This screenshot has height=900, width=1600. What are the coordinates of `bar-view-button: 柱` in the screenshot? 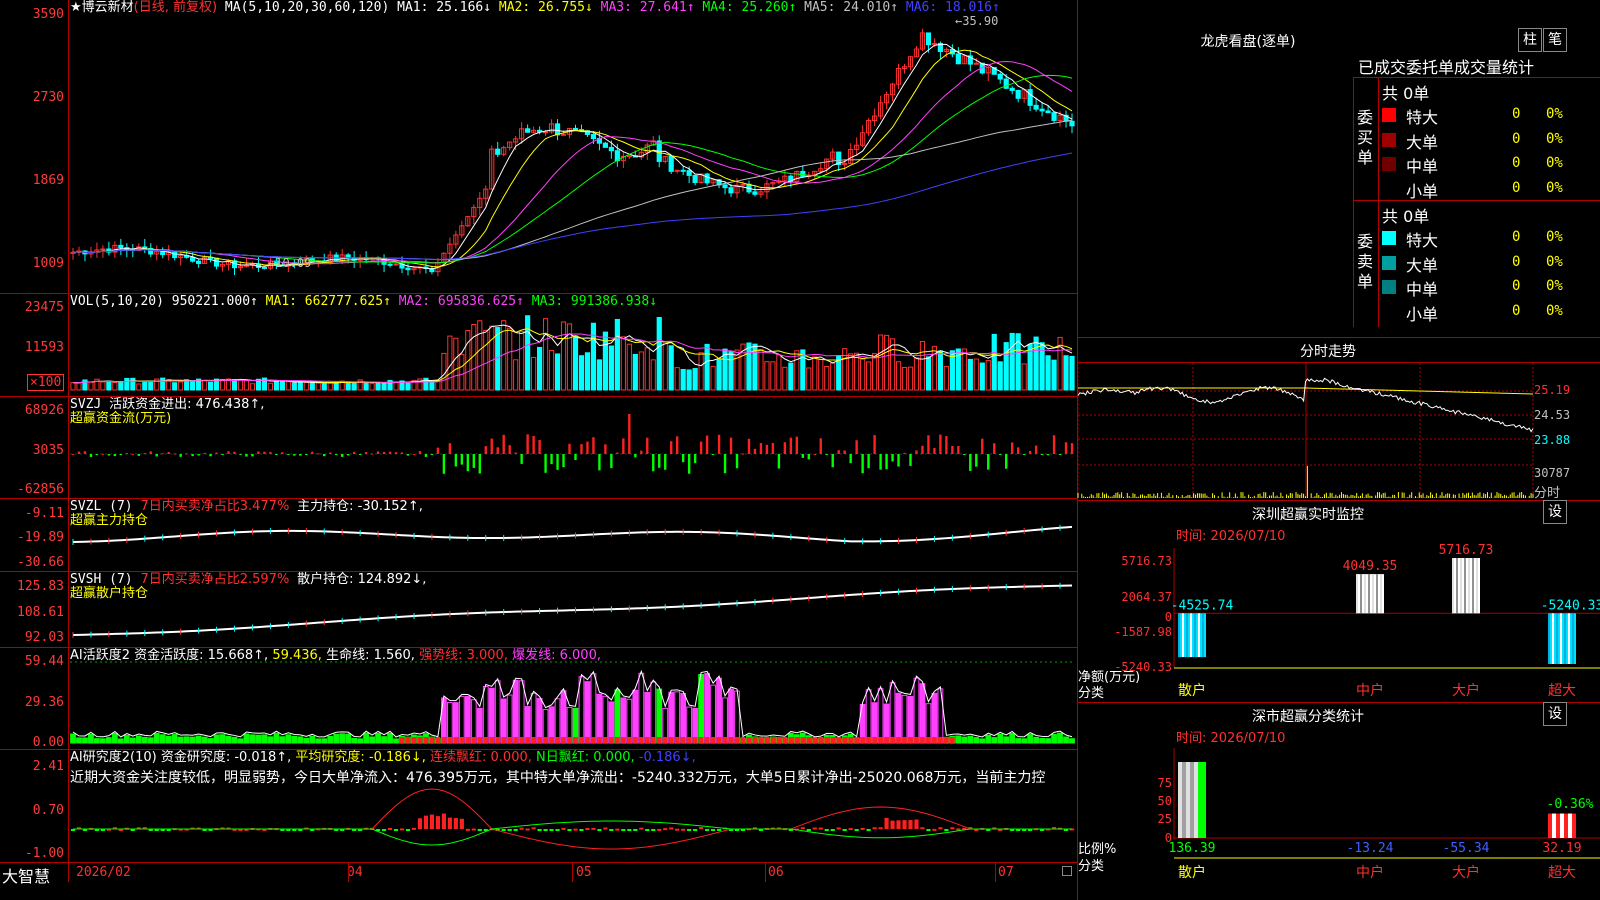 It's located at (1530, 40).